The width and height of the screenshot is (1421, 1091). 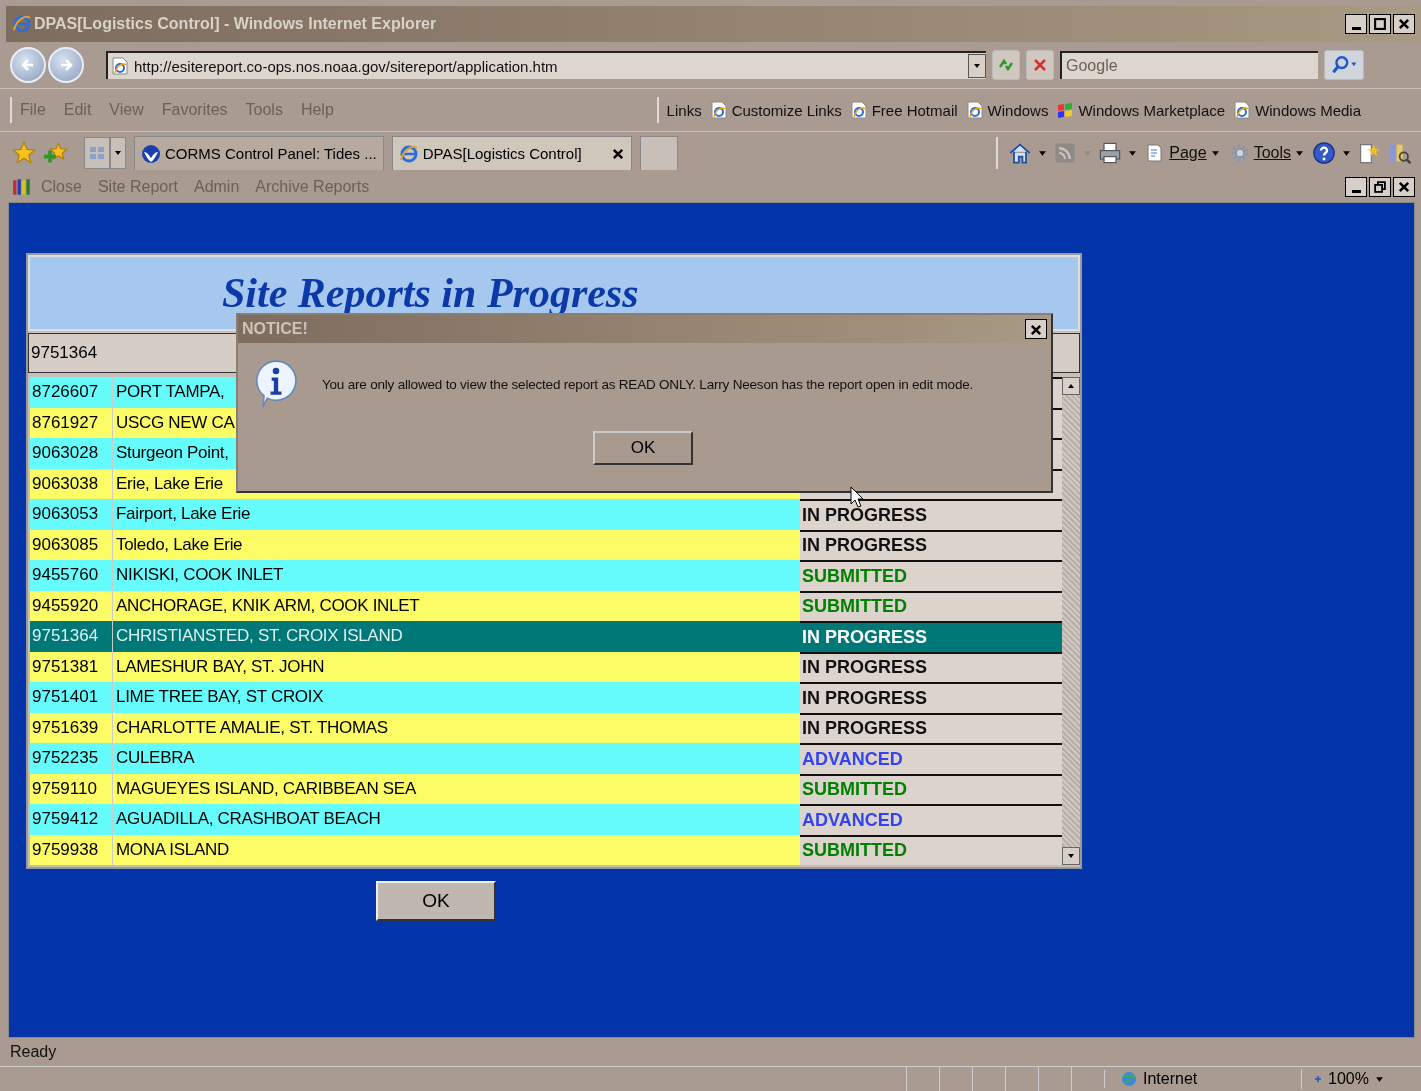 I want to click on maximize-button, so click(x=1380, y=24).